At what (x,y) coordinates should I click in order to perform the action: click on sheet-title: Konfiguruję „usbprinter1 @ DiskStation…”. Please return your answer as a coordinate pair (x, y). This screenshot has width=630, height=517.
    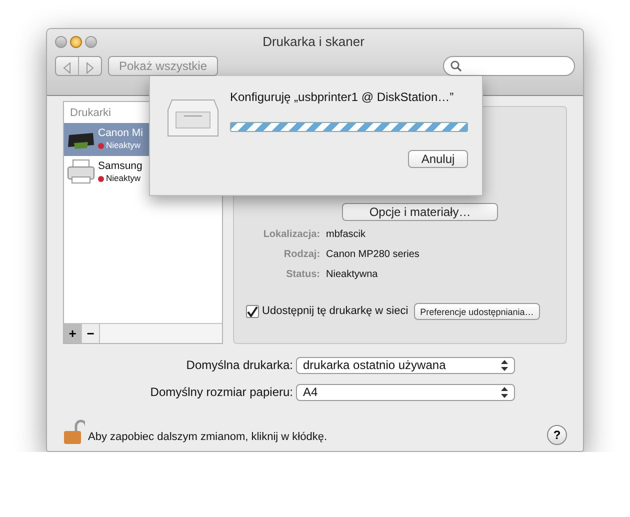
    Looking at the image, I should click on (342, 97).